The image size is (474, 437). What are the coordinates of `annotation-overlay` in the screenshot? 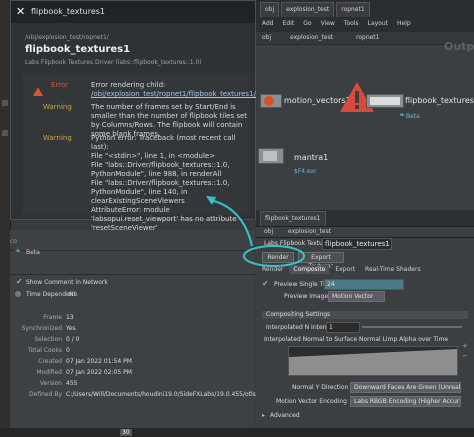 It's located at (255, 231).